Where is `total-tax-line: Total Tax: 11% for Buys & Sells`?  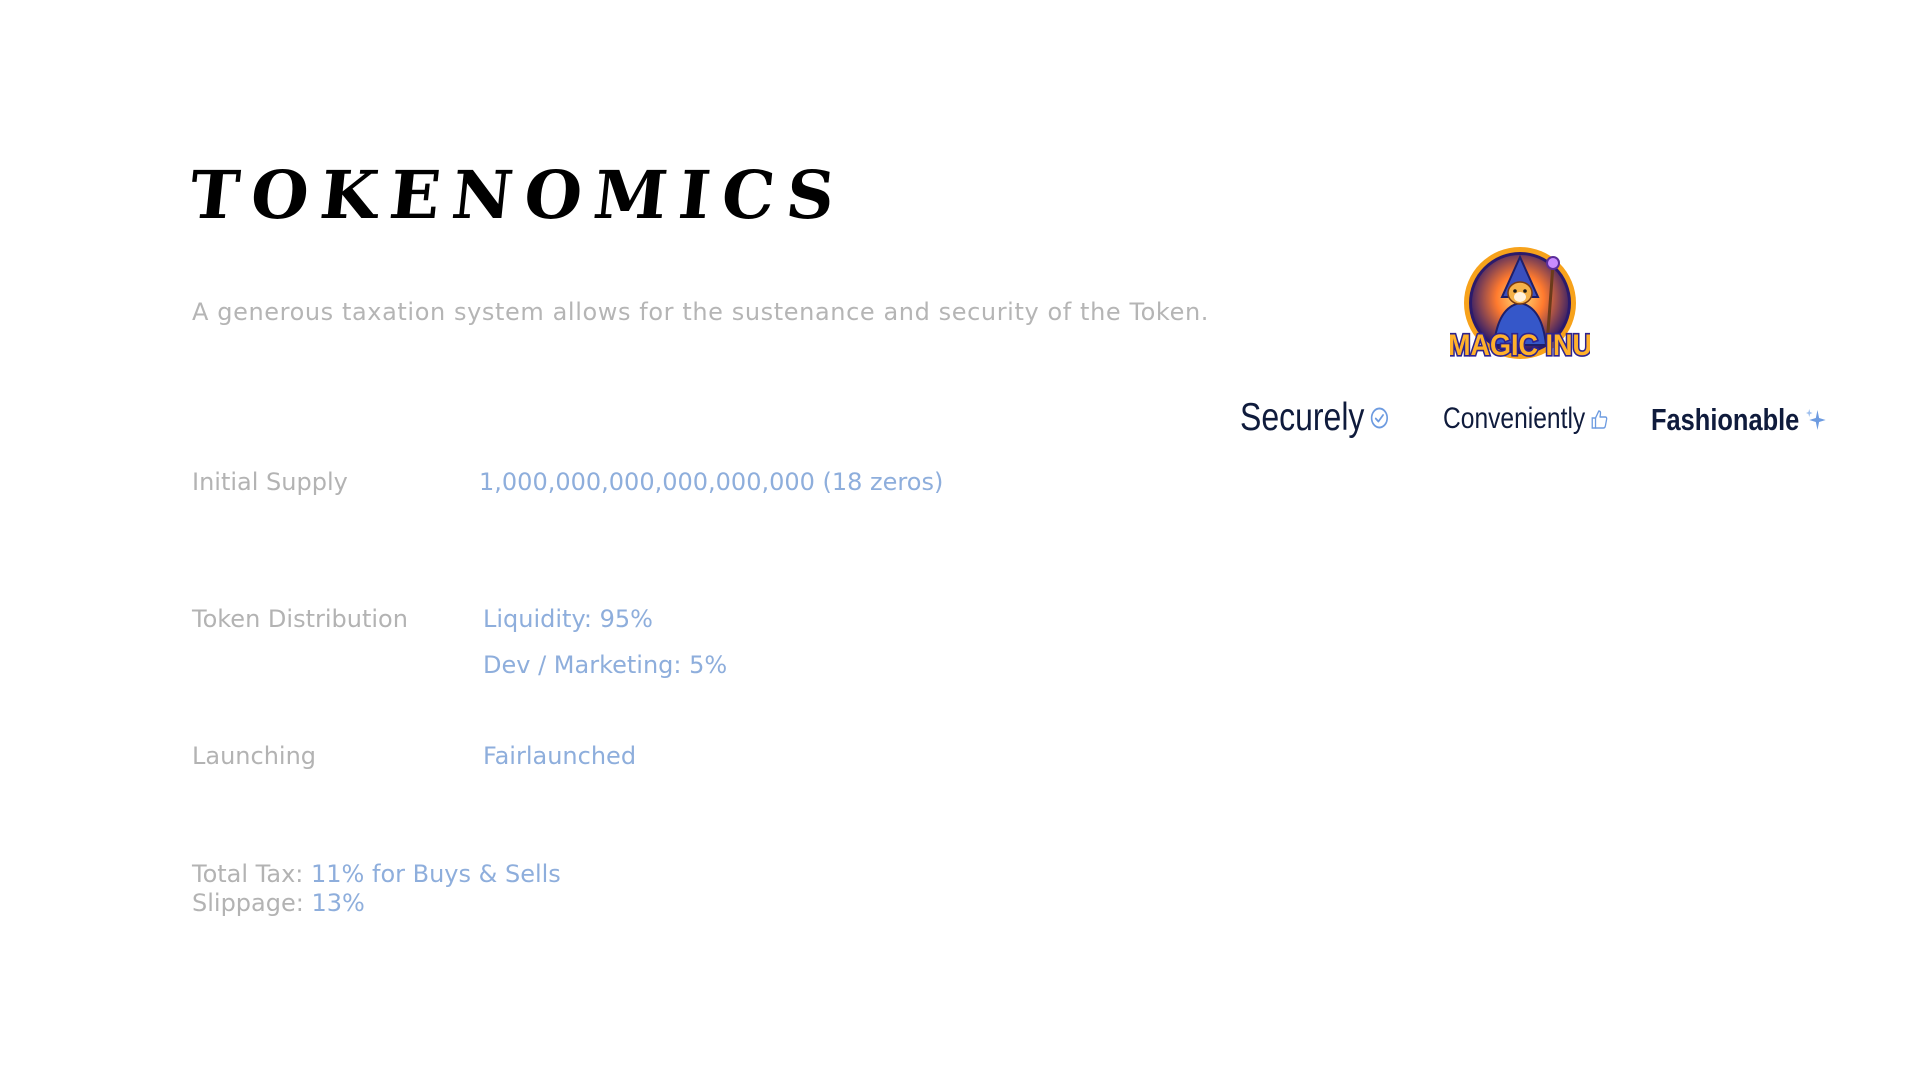 total-tax-line: Total Tax: 11% for Buys & Sells is located at coordinates (376, 874).